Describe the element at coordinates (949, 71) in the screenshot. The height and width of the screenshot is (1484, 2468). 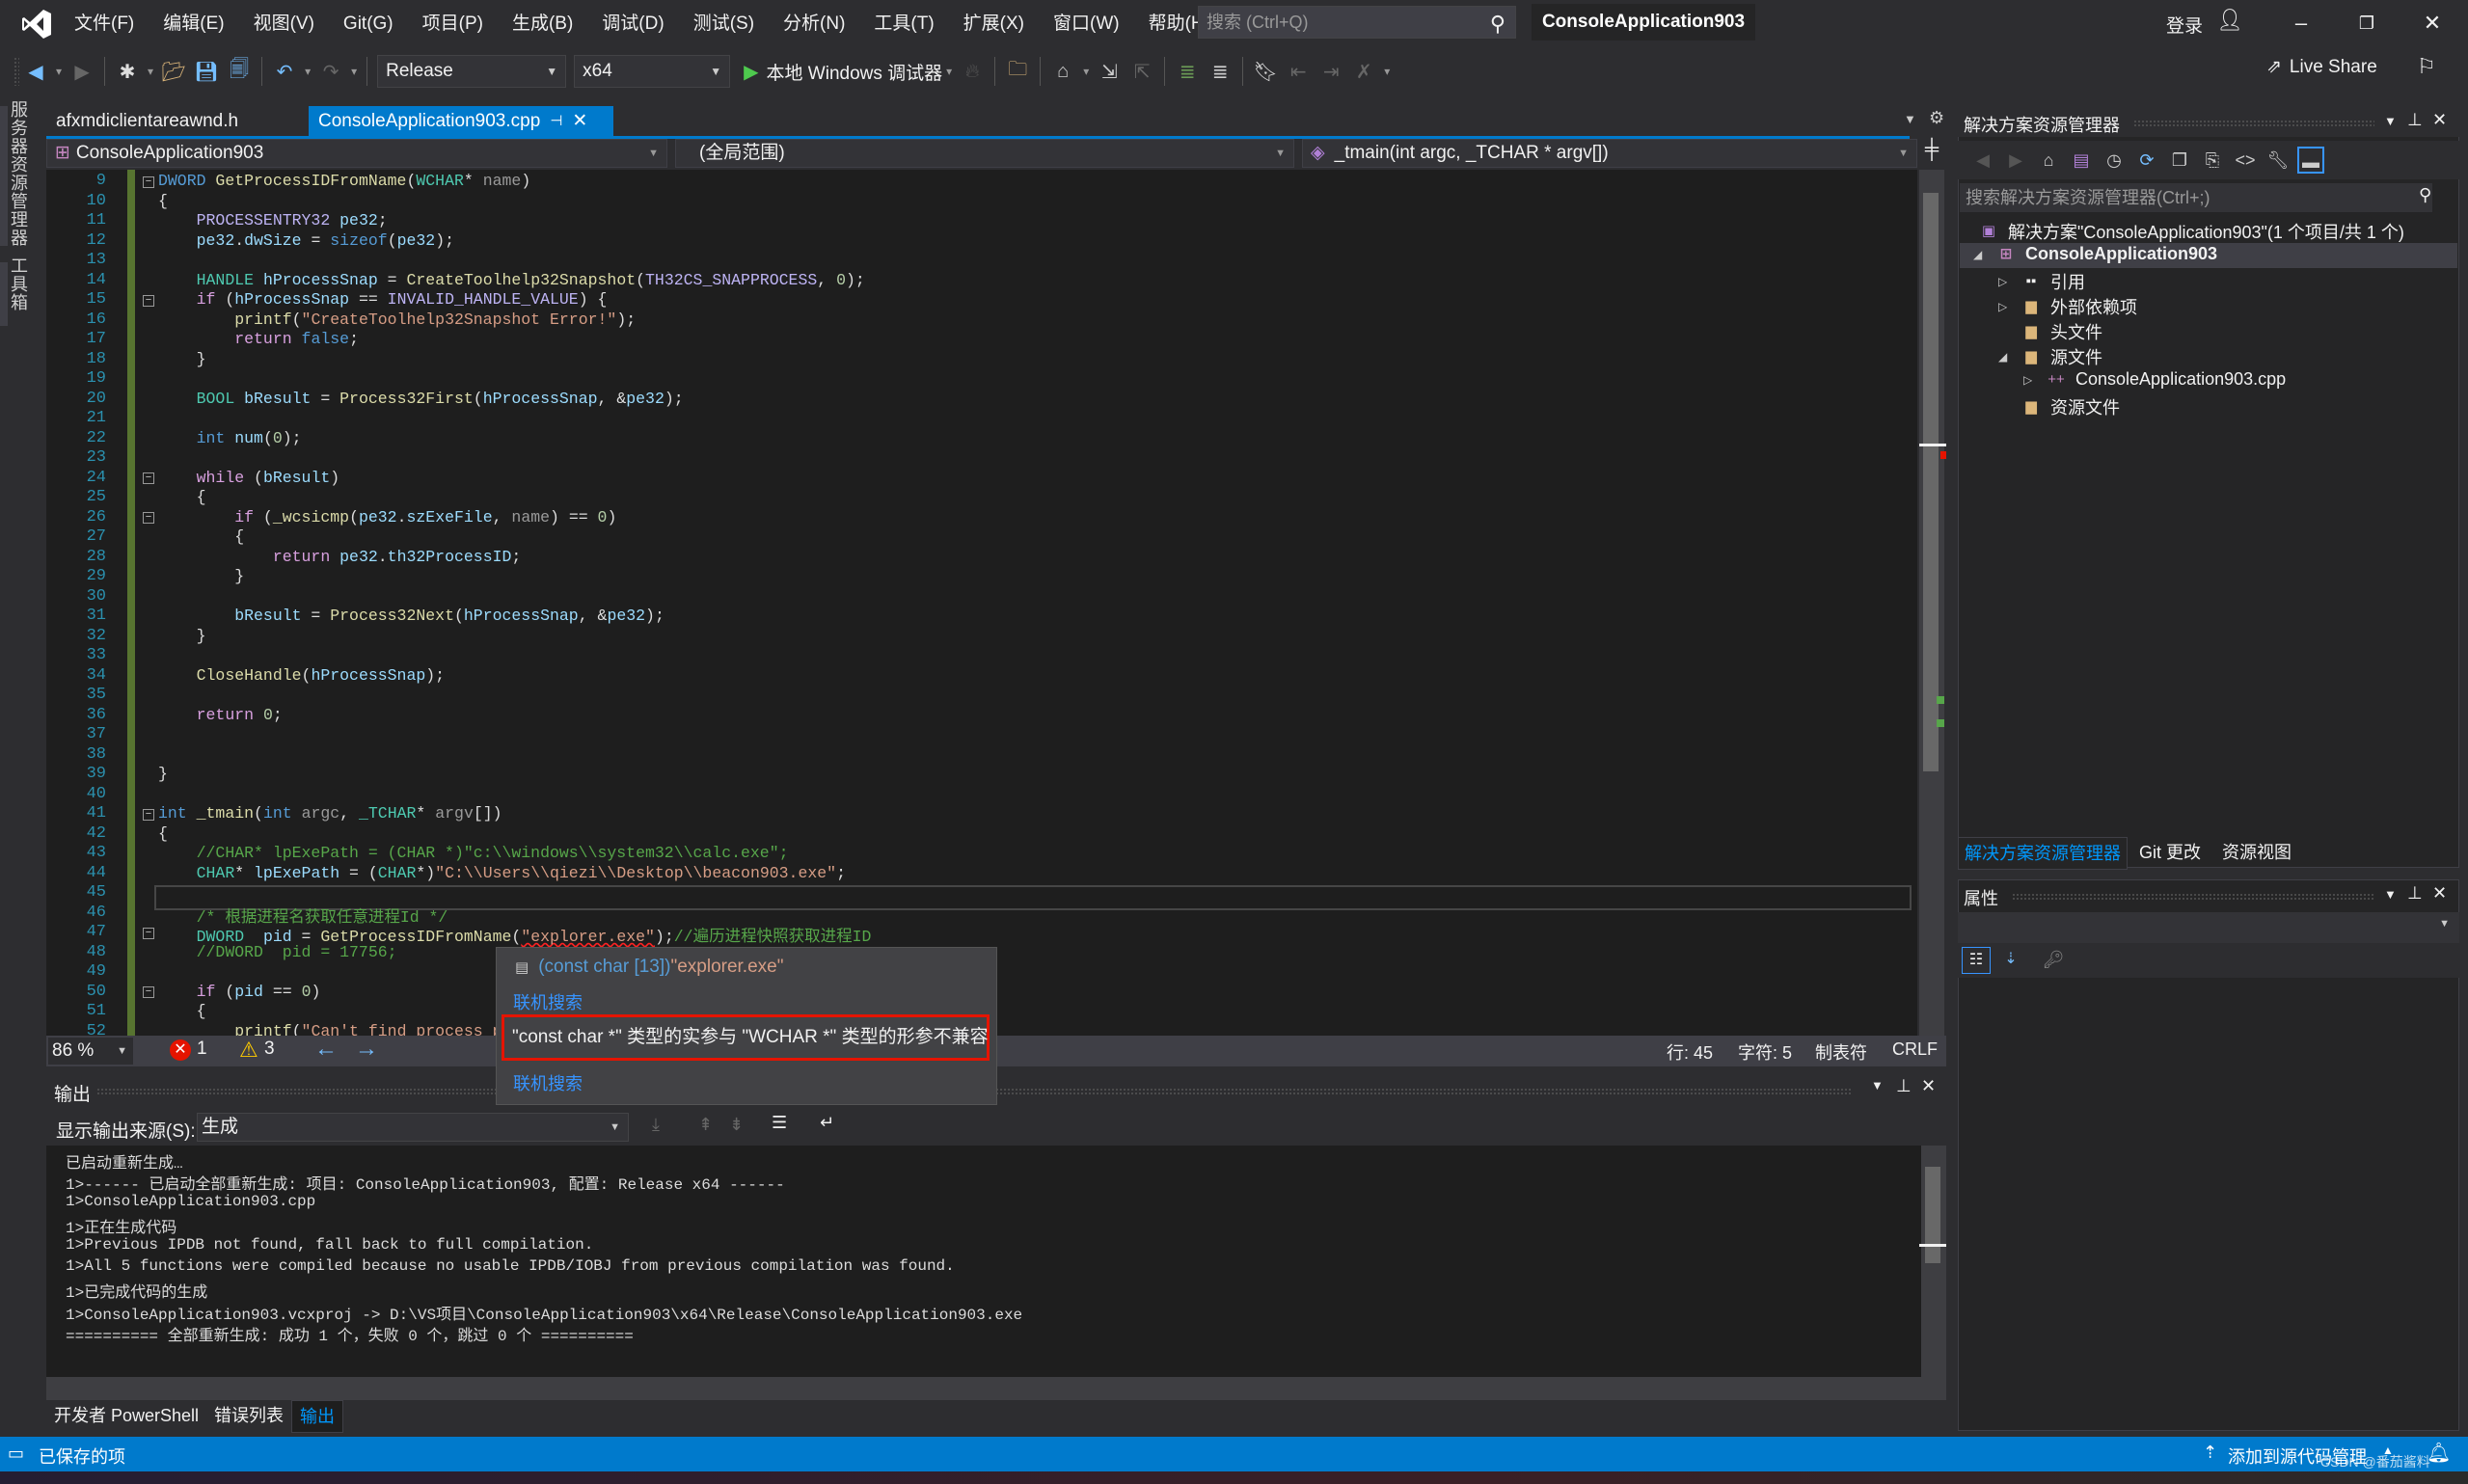
I see `debug-target-dropdown: ▾` at that location.